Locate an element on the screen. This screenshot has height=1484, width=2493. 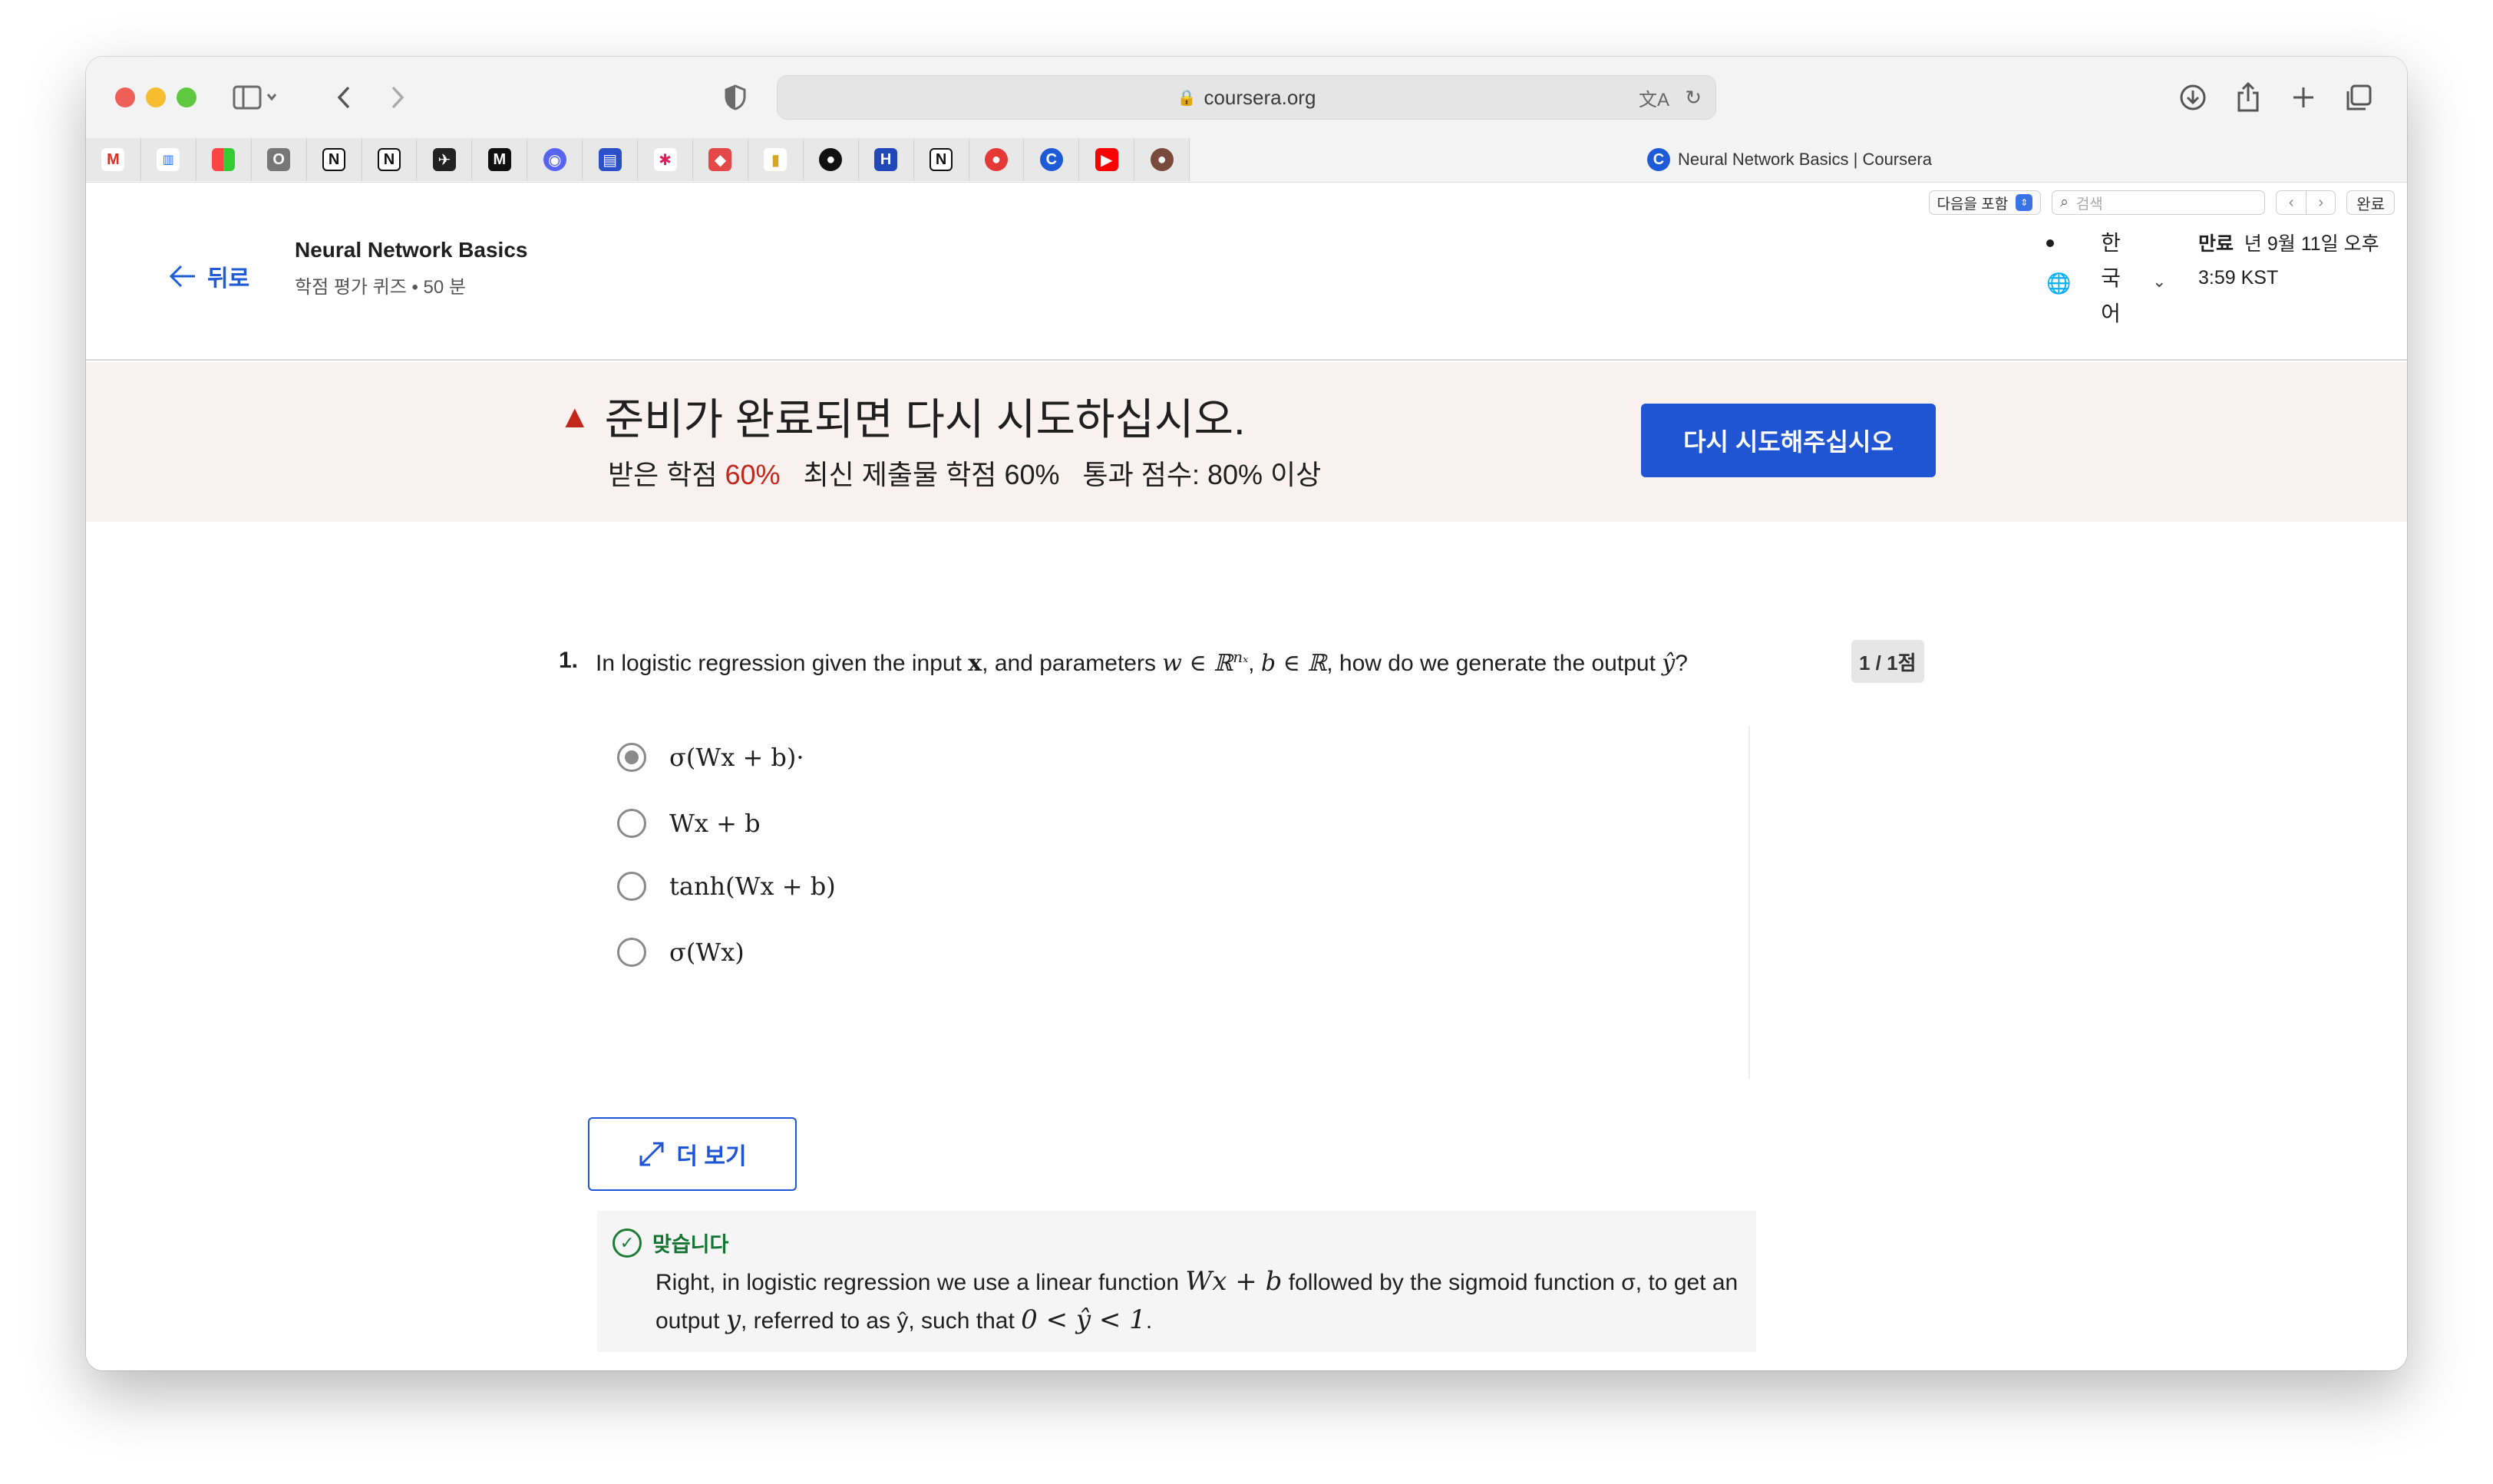
feedback-header: ✓ 맞습니다 is located at coordinates (670, 1243).